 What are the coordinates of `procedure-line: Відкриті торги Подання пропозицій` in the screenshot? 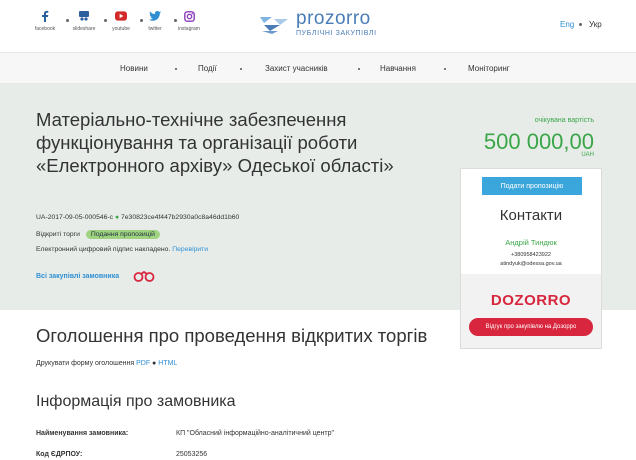 It's located at (98, 234).